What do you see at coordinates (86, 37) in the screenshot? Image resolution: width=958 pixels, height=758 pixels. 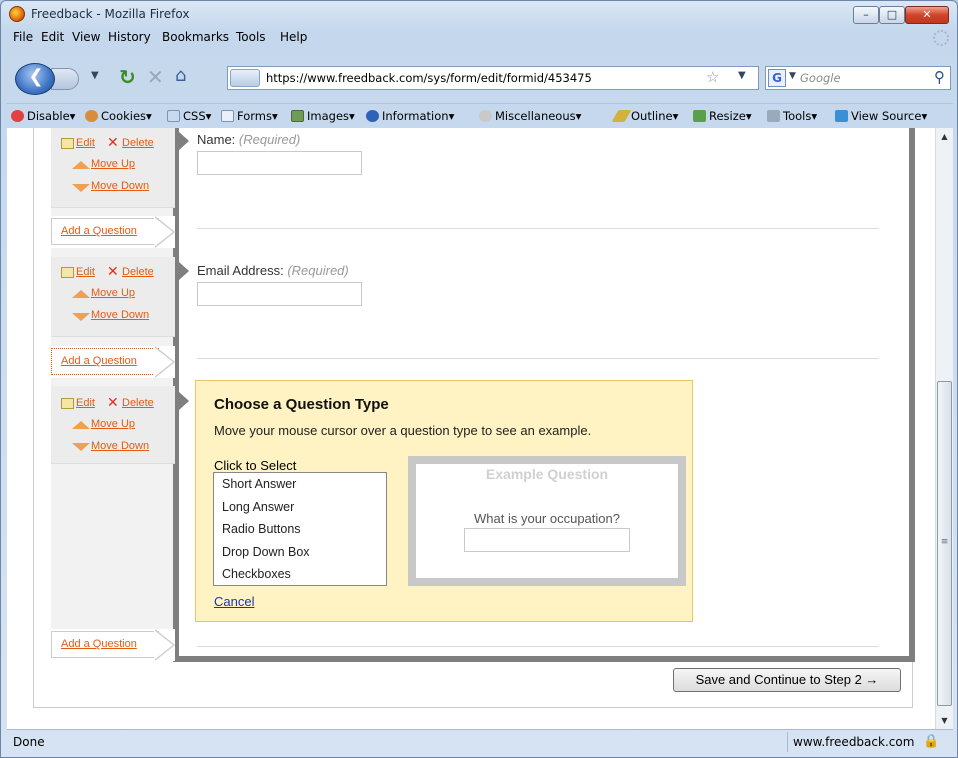 I see `menu-view: View` at bounding box center [86, 37].